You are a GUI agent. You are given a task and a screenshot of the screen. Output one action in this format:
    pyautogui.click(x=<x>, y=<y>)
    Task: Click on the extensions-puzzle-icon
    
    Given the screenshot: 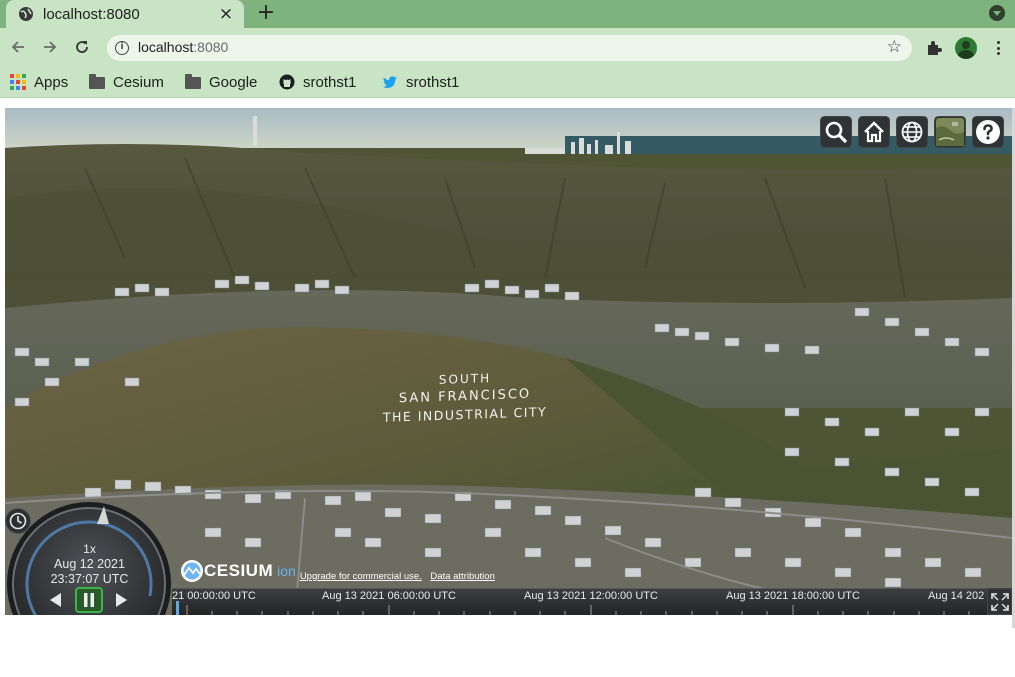 What is the action you would take?
    pyautogui.click(x=934, y=48)
    